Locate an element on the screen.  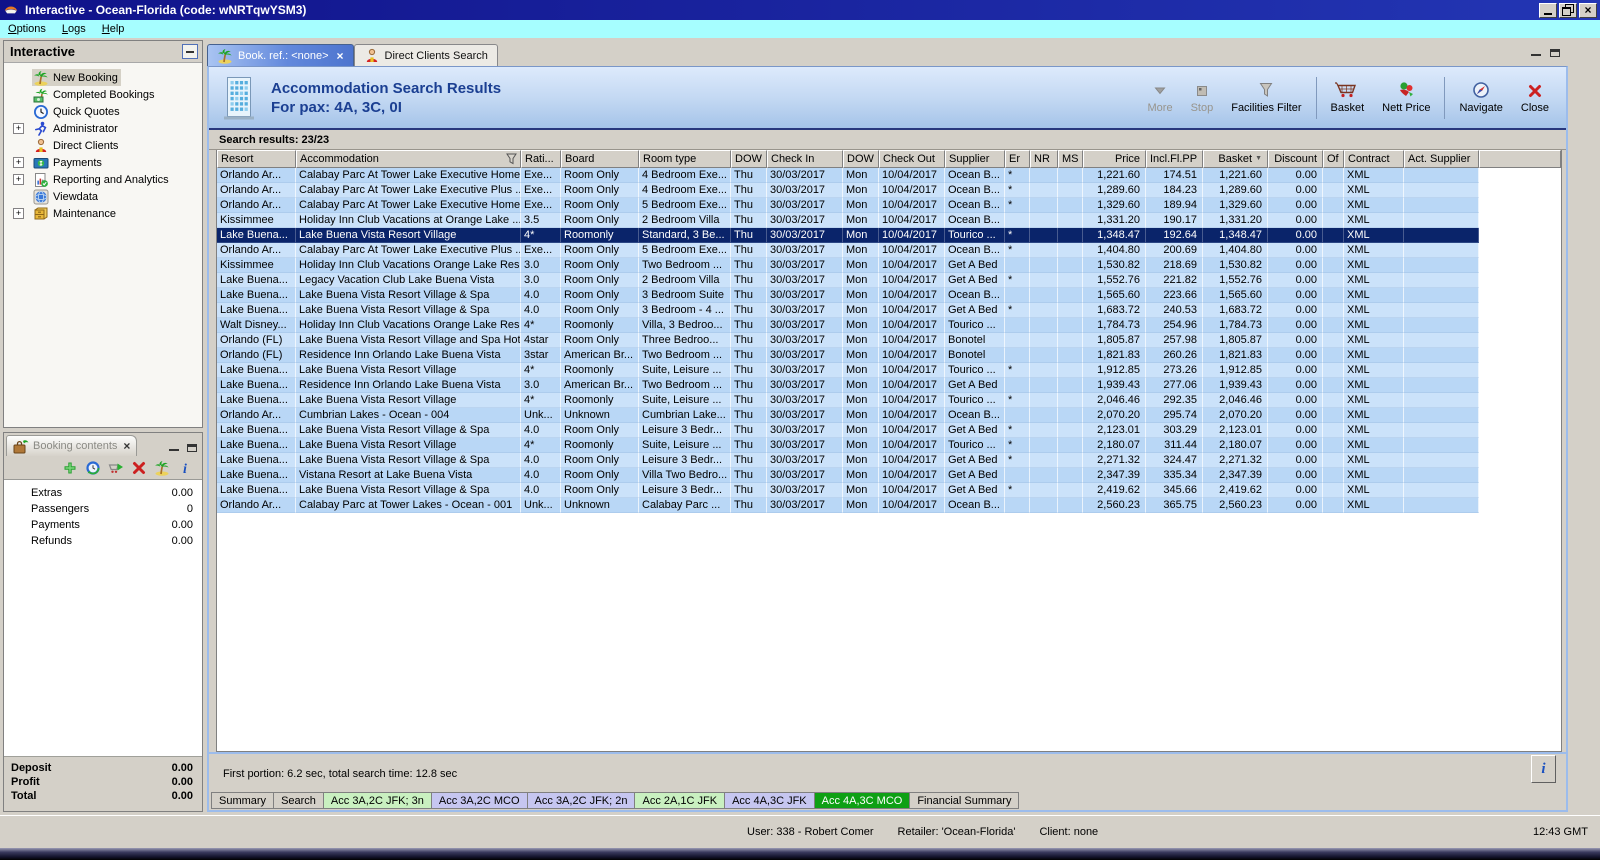
bottom-tab-financial-summary: Financial Summary is located at coordinates (965, 800).